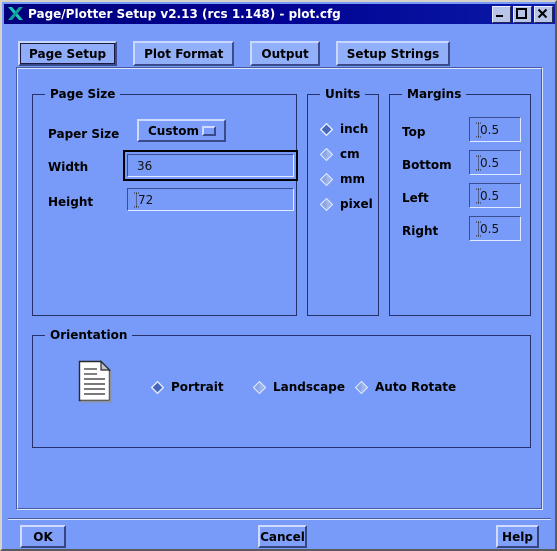 The width and height of the screenshot is (557, 551). I want to click on radio-orientation-portrait: Portrait, so click(187, 387).